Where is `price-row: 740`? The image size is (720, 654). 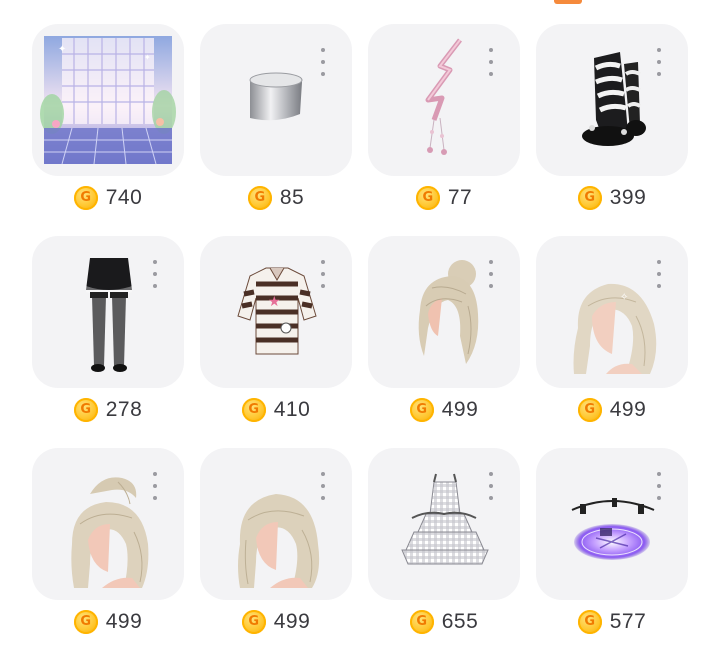 price-row: 740 is located at coordinates (108, 198).